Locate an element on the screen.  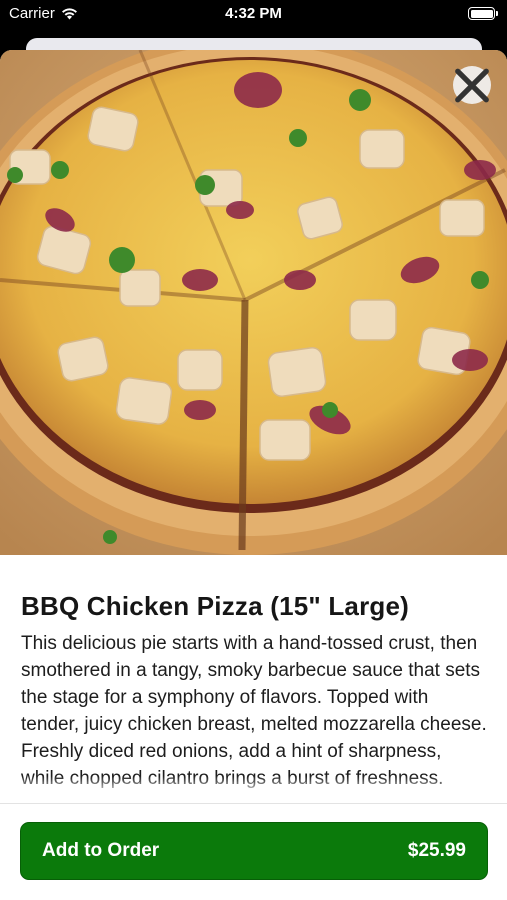
status-bar: Carrier 4:32 PM is located at coordinates (253, 15).